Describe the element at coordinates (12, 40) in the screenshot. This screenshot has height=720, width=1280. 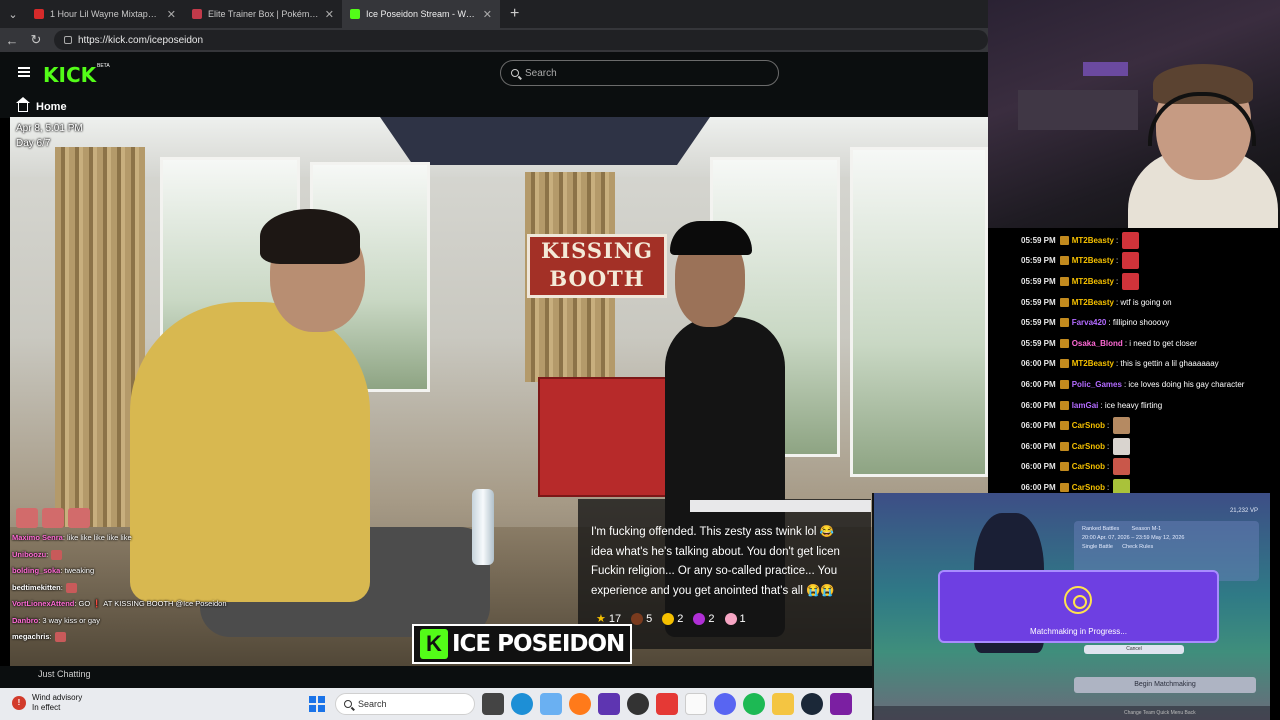
I see `back-arrow-icon: ←` at that location.